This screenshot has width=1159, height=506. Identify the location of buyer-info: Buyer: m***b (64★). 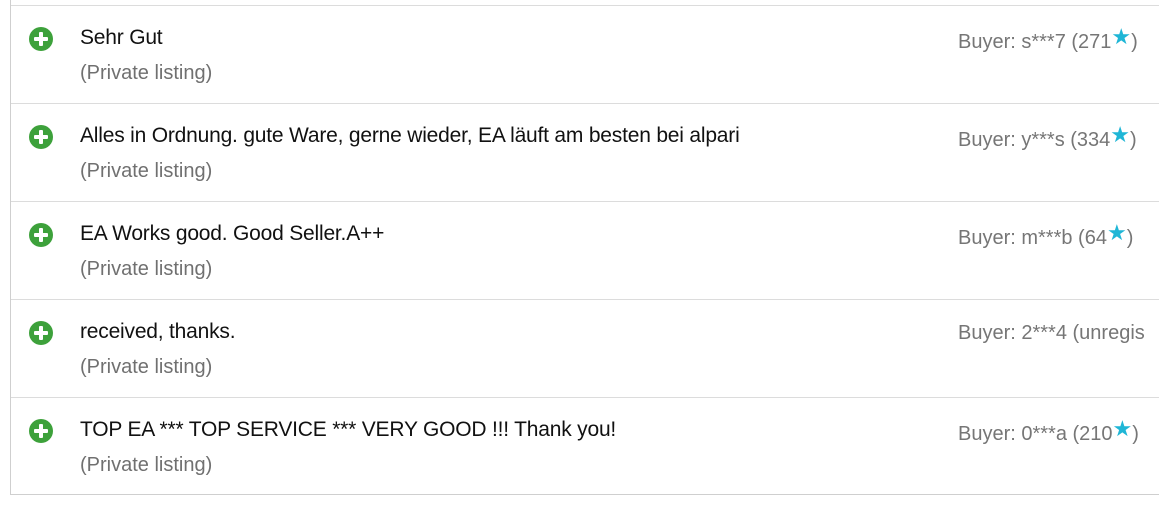
(1046, 235).